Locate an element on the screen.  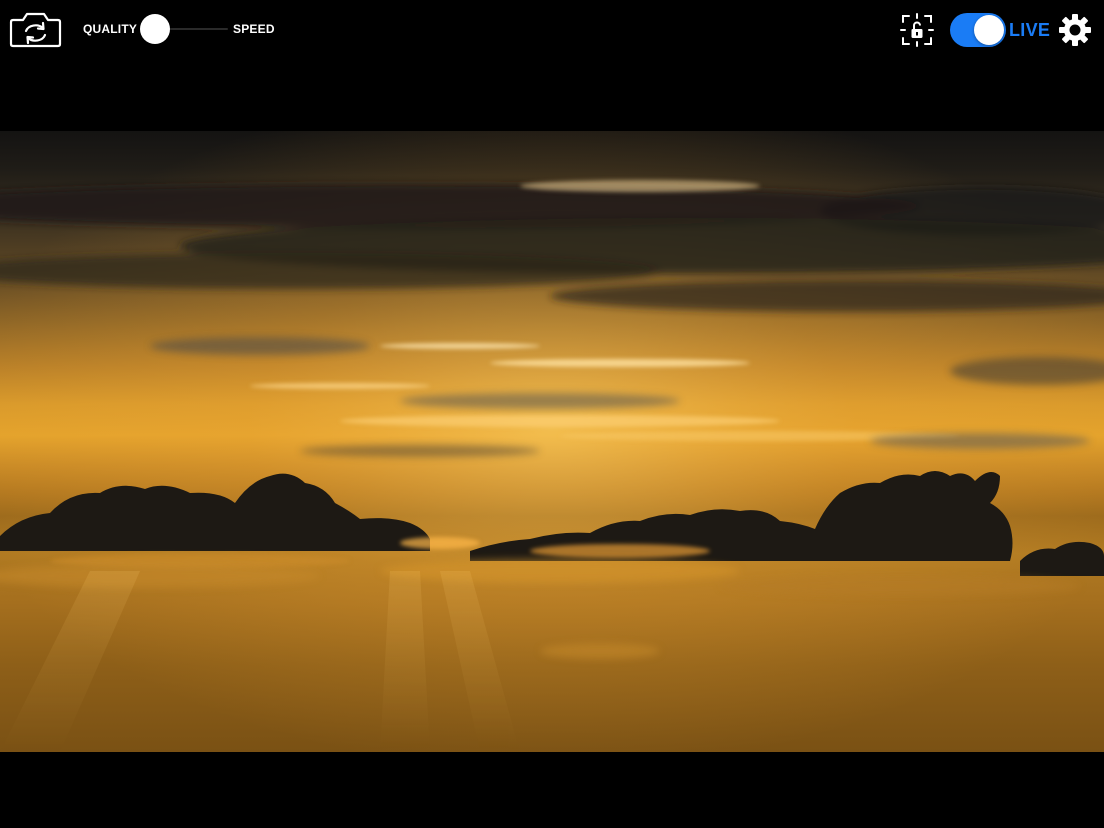
focus-lock-button is located at coordinates (917, 30).